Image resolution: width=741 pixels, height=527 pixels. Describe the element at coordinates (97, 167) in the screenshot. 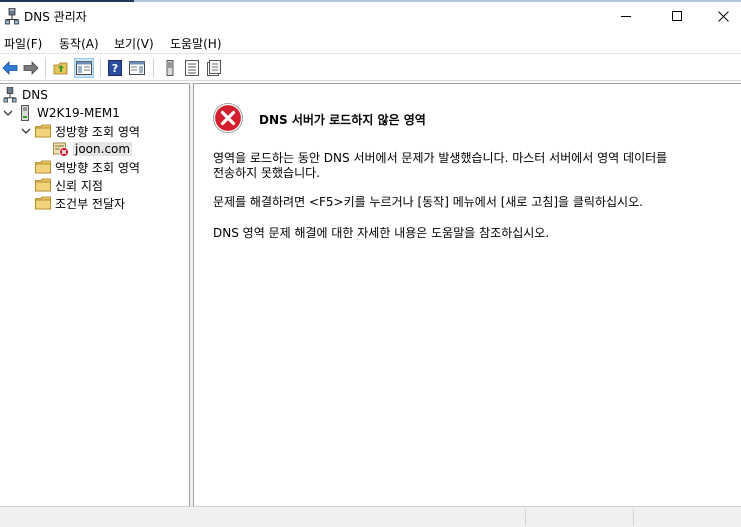

I see `tree-label: 역방향 조회 영역` at that location.